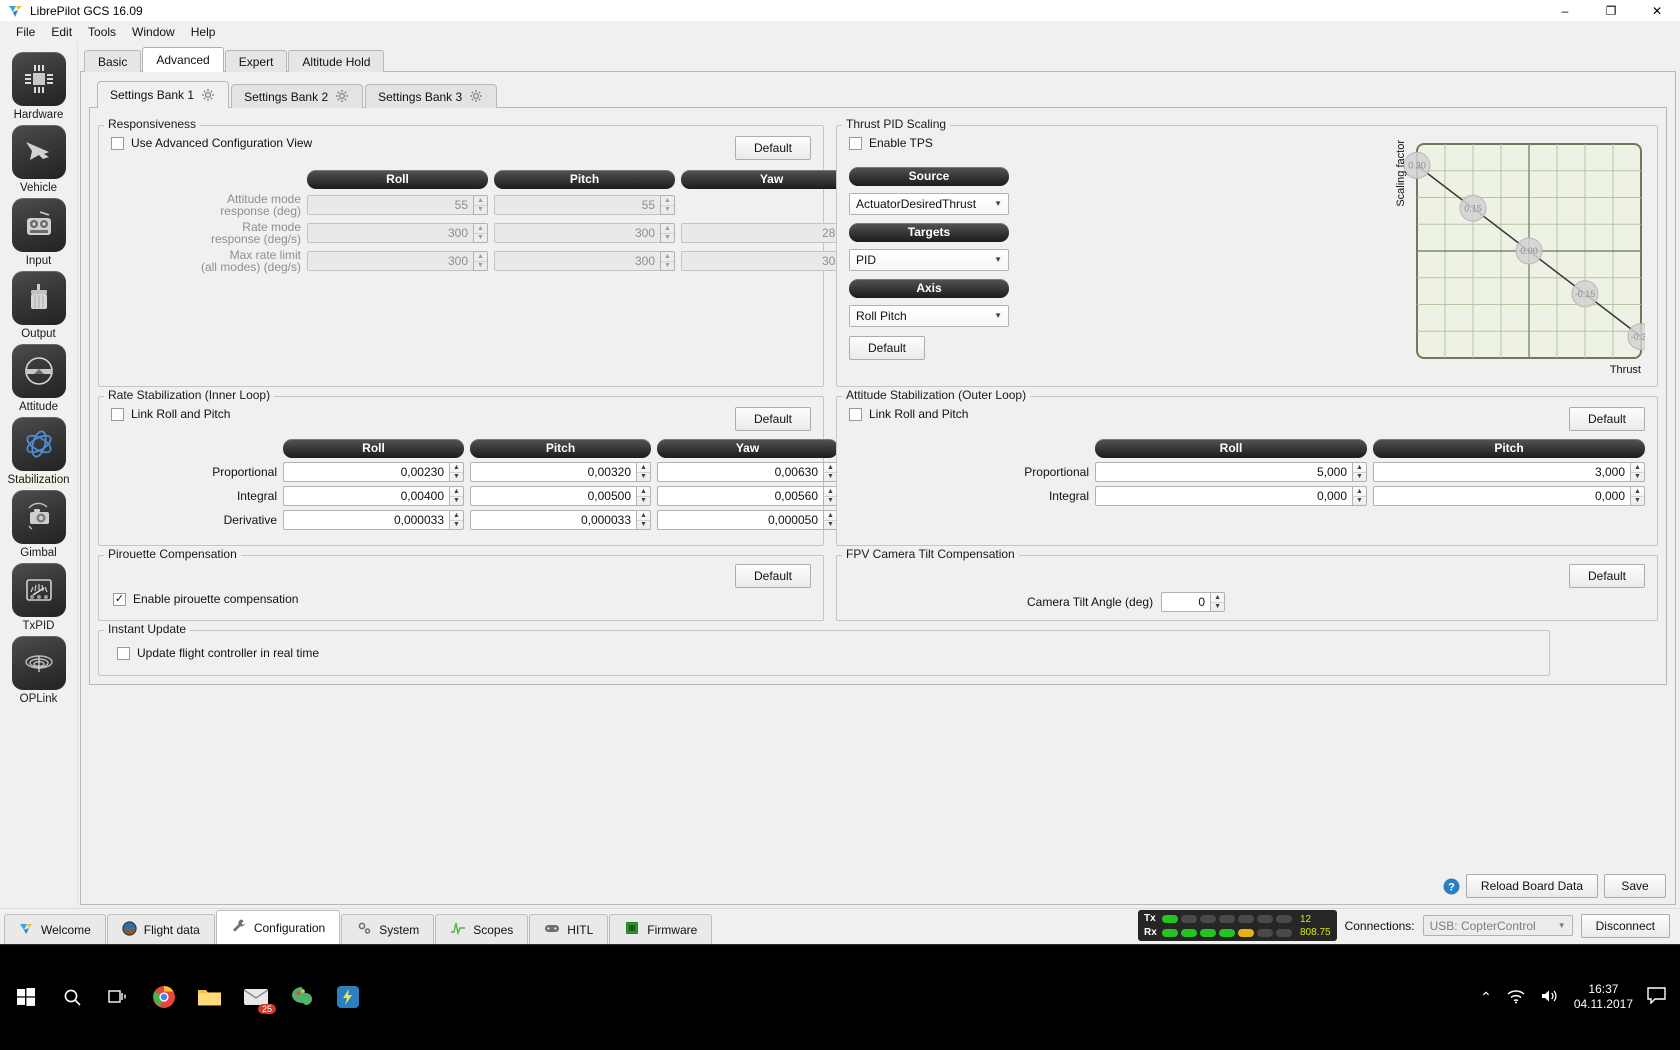 This screenshot has width=1680, height=1050. What do you see at coordinates (25, 32) in the screenshot?
I see `menu-file: File` at bounding box center [25, 32].